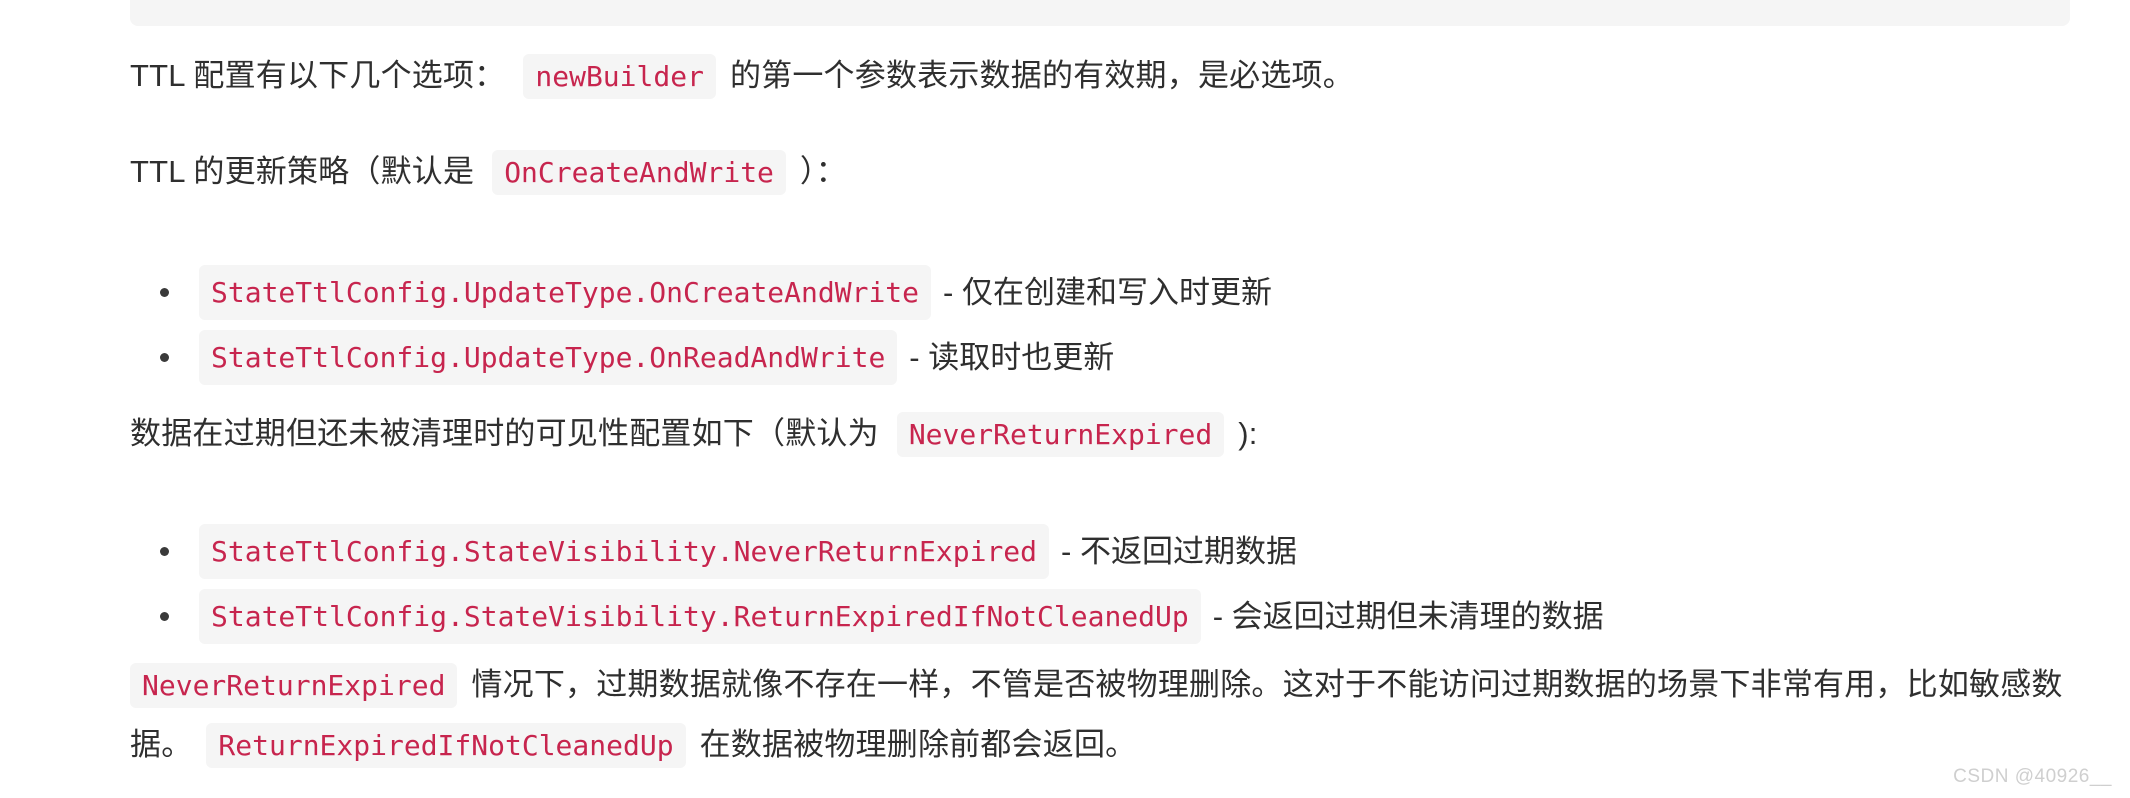 Image resolution: width=2130 pixels, height=798 pixels. I want to click on csdn-watermark: CSDN @40926__, so click(2032, 776).